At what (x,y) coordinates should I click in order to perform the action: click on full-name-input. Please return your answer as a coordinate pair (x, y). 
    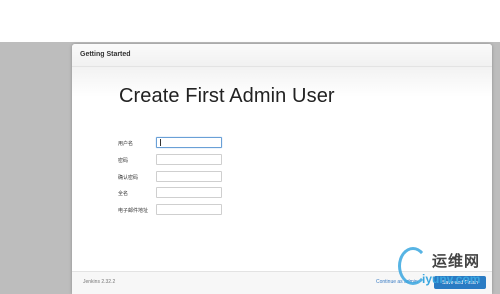
    Looking at the image, I should click on (189, 193).